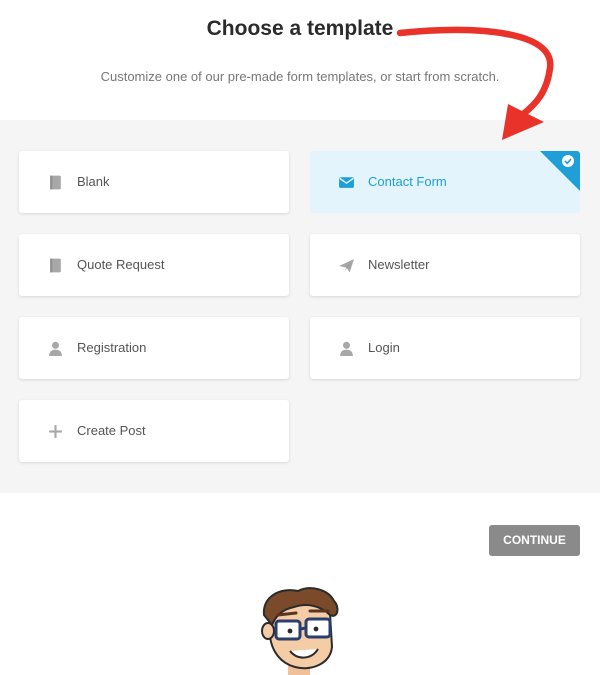  What do you see at coordinates (300, 631) in the screenshot?
I see `mascot-illustration` at bounding box center [300, 631].